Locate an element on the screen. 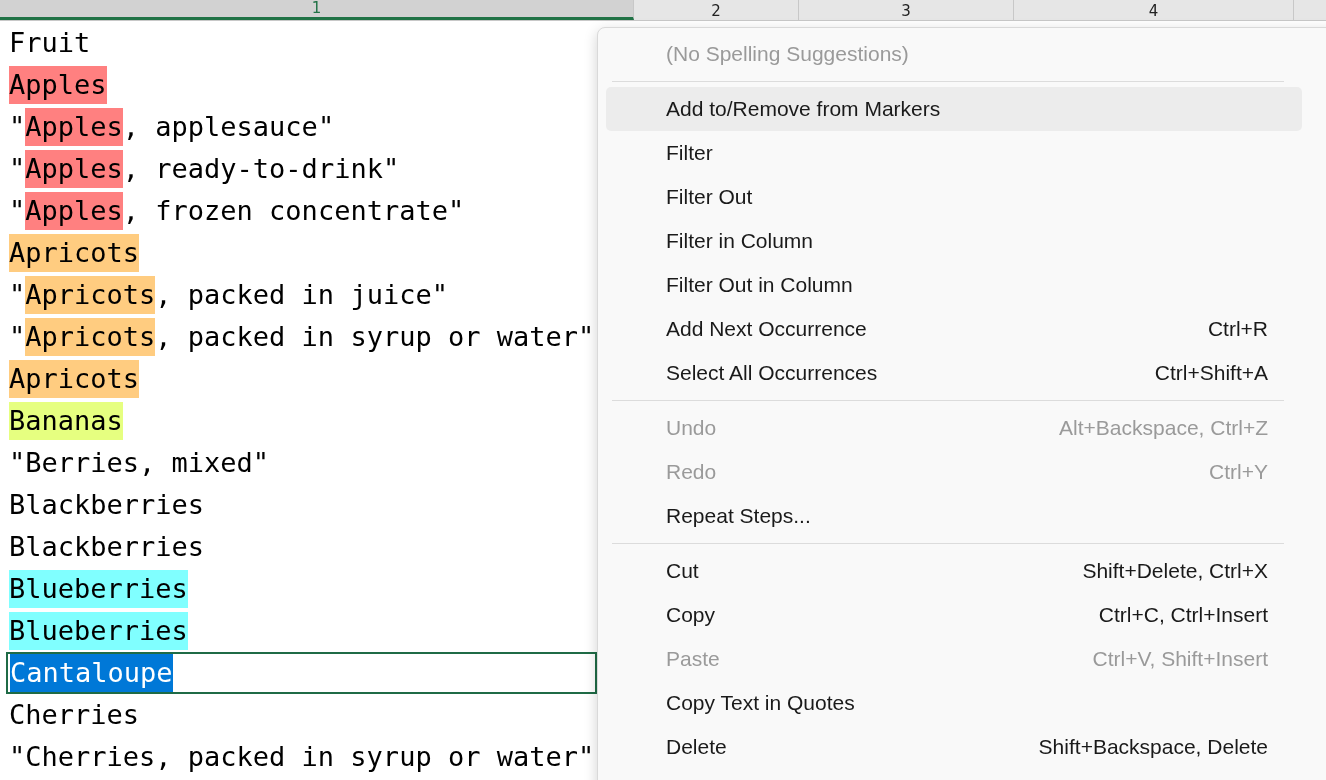 This screenshot has width=1326, height=780. menu-item: Copy Ctrl+C, Ctrl+Insert is located at coordinates (954, 615).